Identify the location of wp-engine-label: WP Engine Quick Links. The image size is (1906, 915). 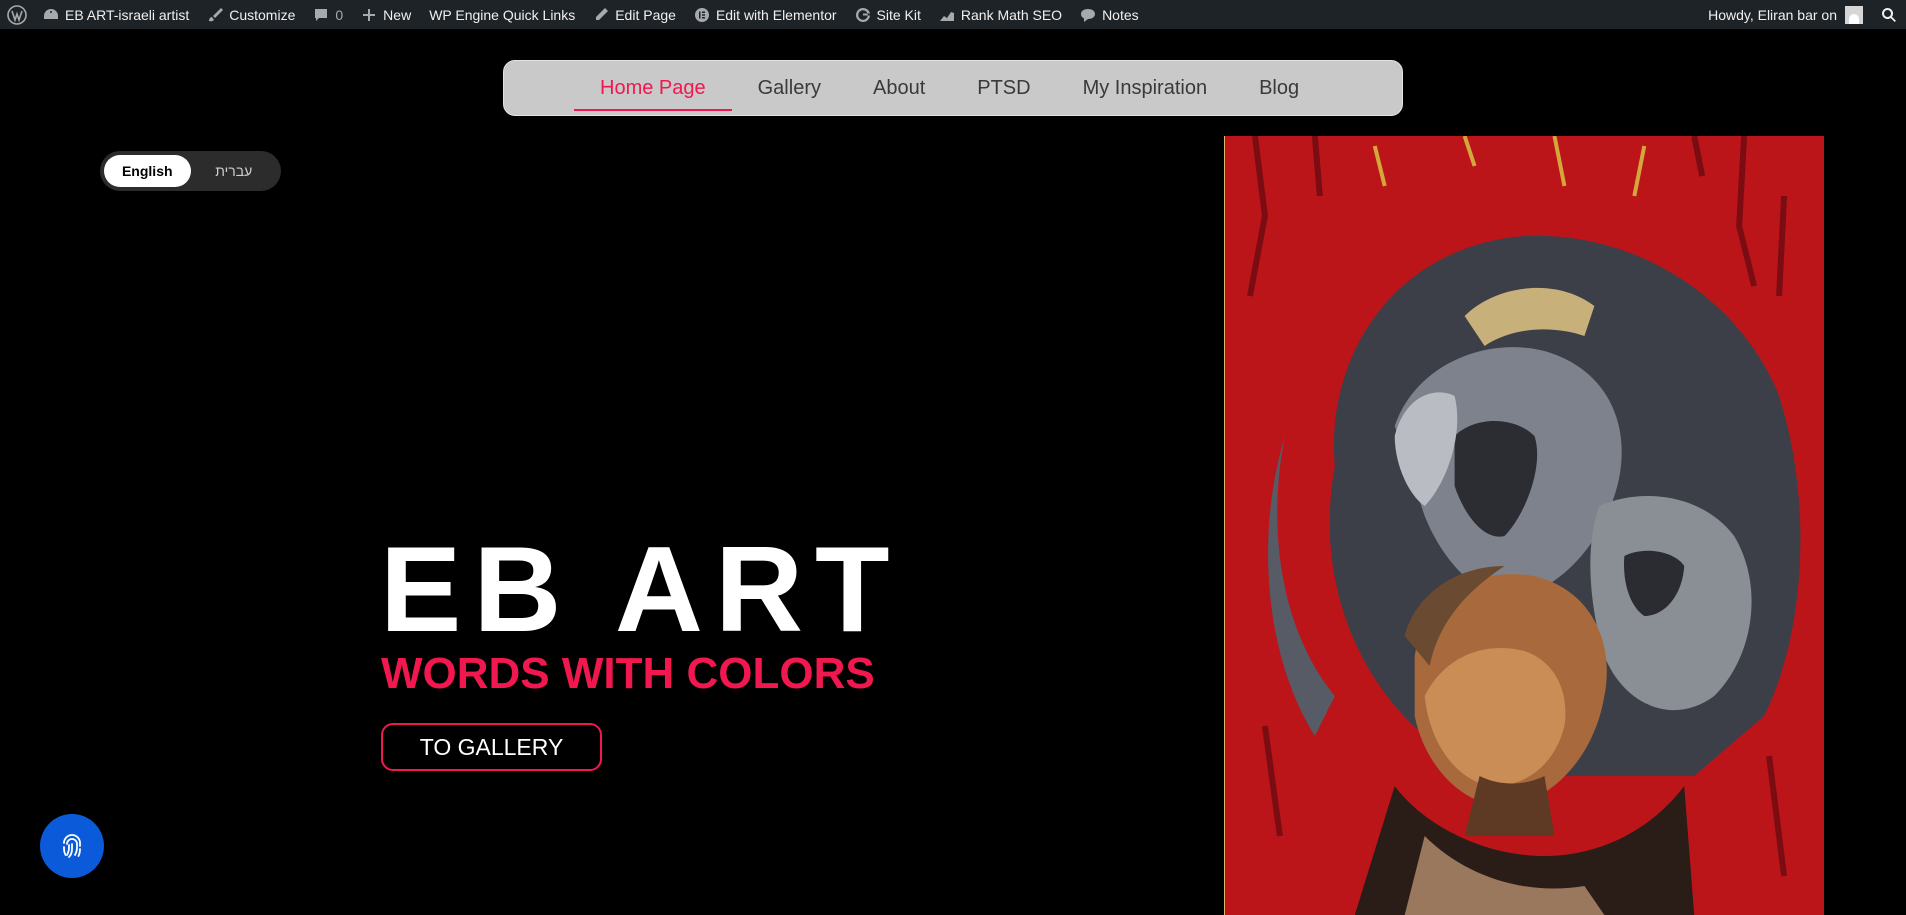
(502, 14).